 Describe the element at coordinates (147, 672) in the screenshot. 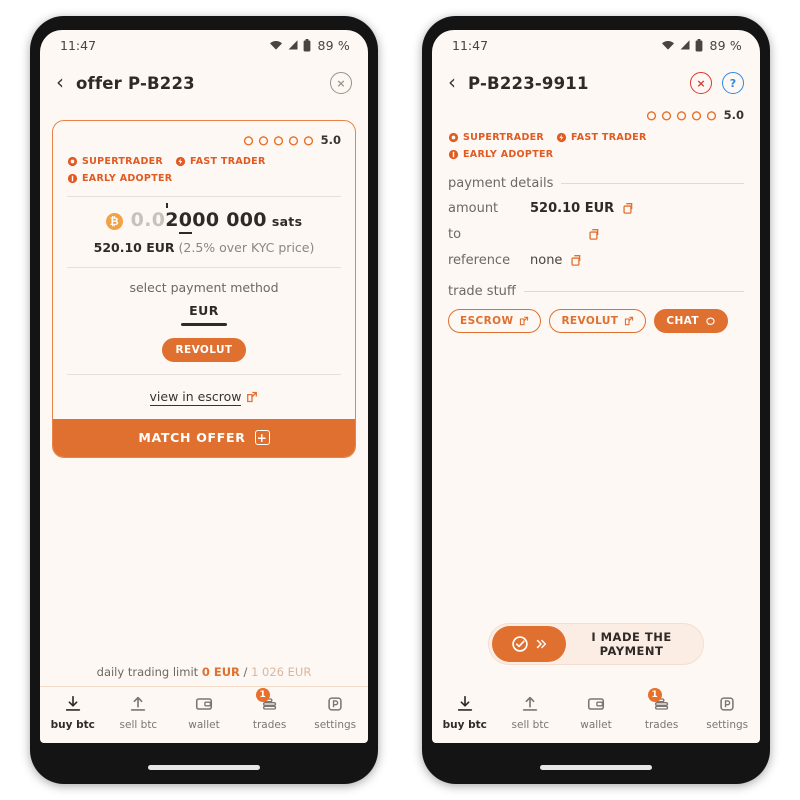

I see `limit-label: daily trading limit` at that location.